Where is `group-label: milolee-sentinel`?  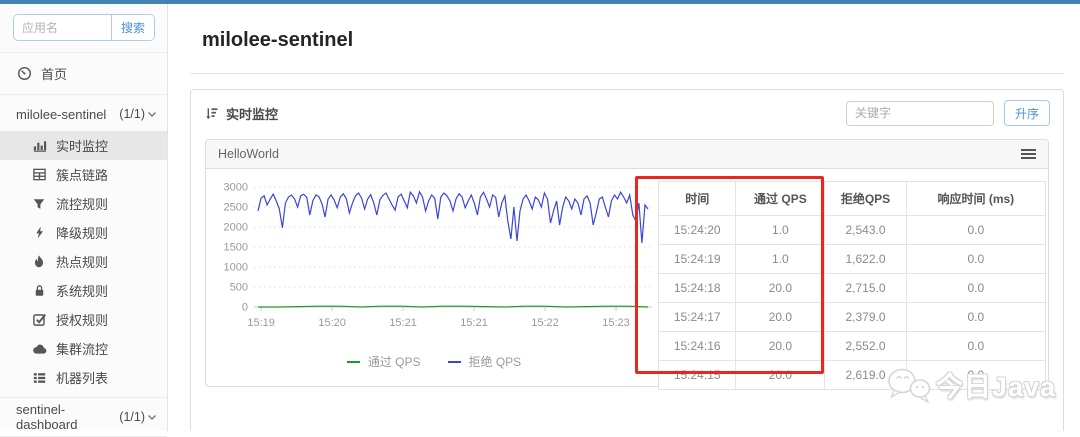 group-label: milolee-sentinel is located at coordinates (61, 114).